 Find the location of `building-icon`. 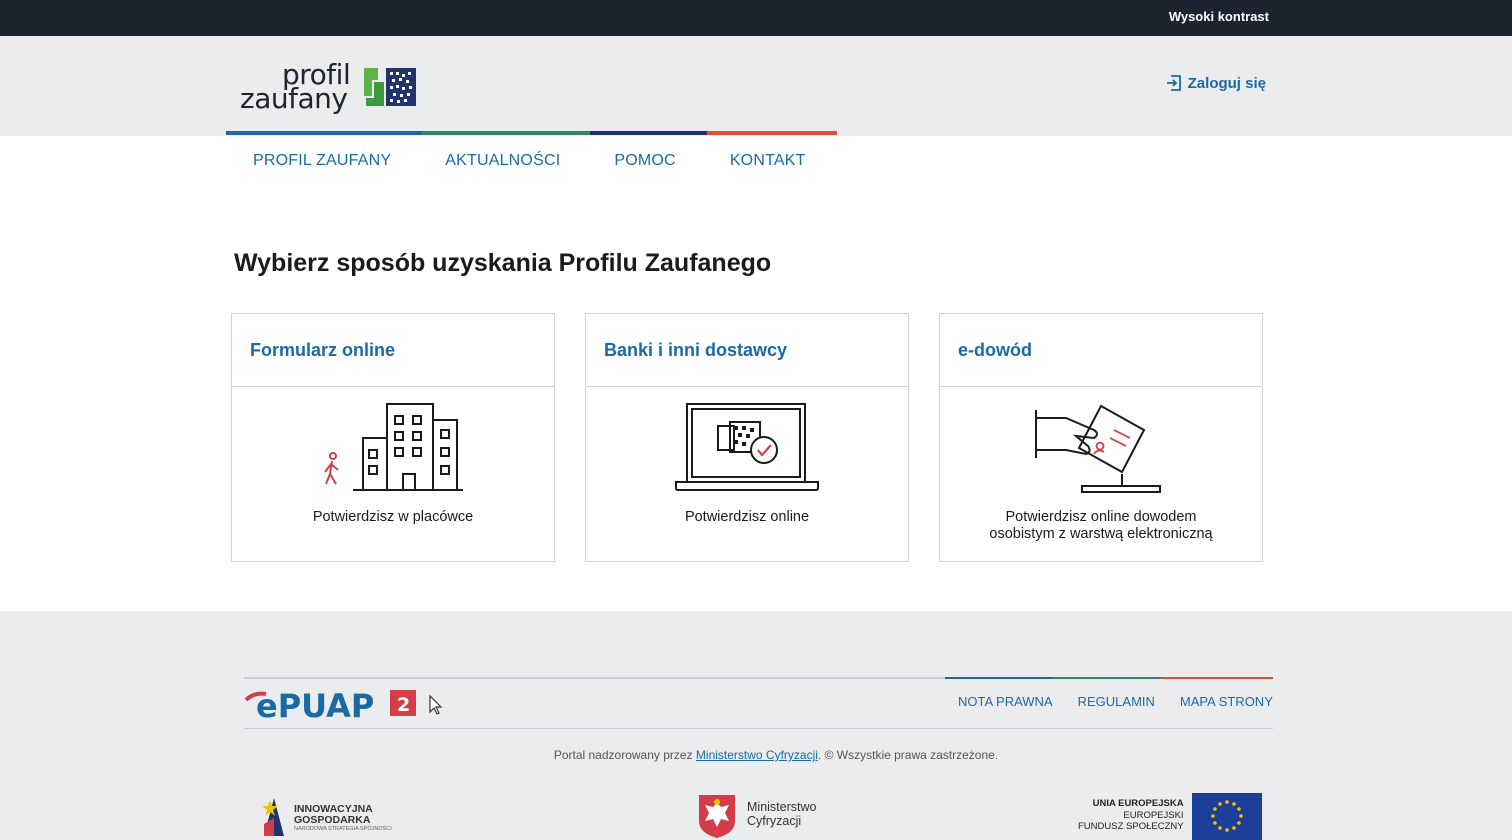

building-icon is located at coordinates (393, 450).